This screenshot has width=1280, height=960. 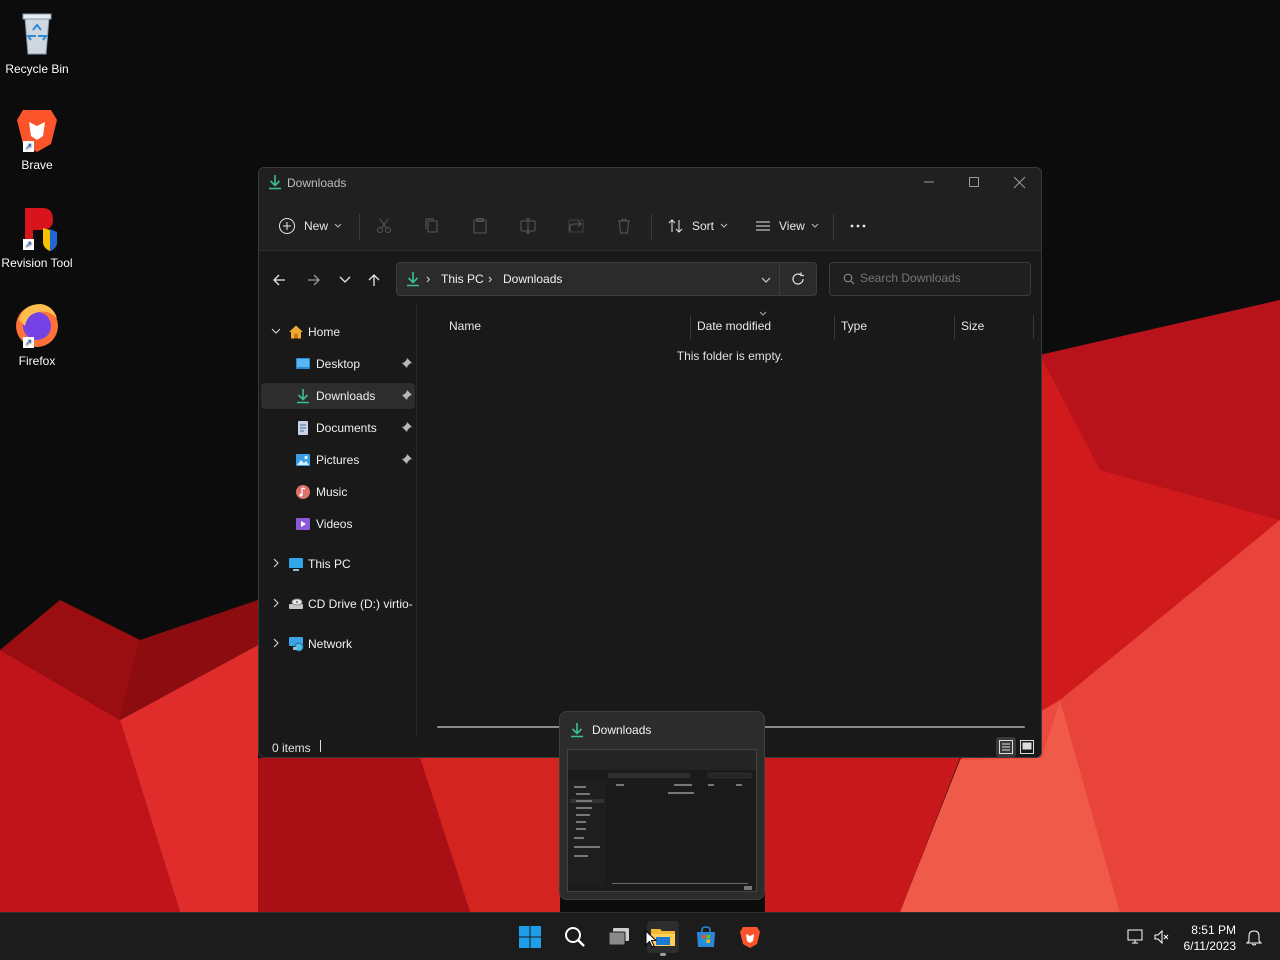 I want to click on window-title: Downloads, so click(x=317, y=183).